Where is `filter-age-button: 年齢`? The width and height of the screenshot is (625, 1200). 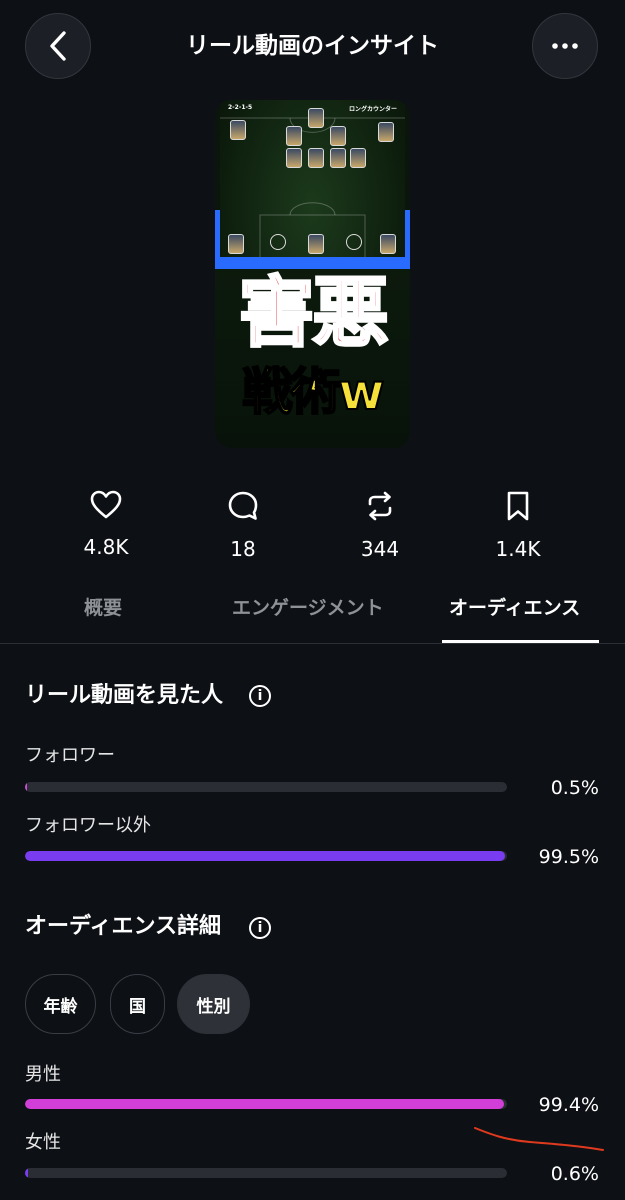 filter-age-button: 年齢 is located at coordinates (60, 1004).